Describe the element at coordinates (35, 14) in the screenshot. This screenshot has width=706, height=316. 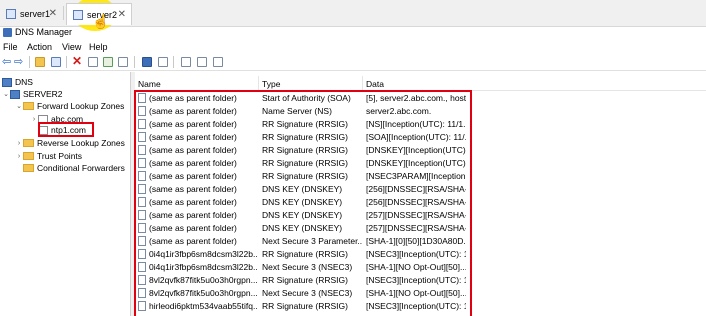
I see `tab-label: server1` at that location.